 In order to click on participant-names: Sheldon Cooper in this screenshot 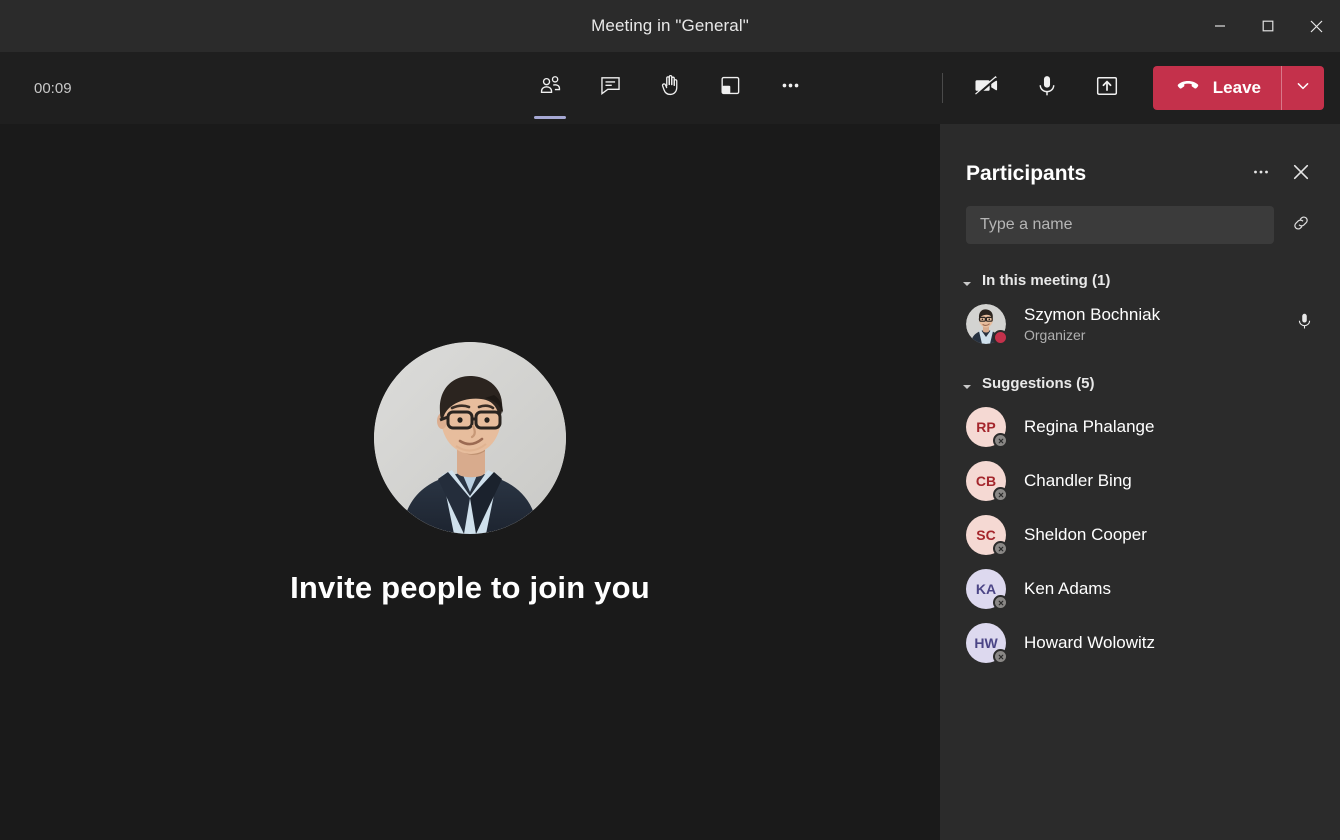, I will do `click(1085, 535)`.